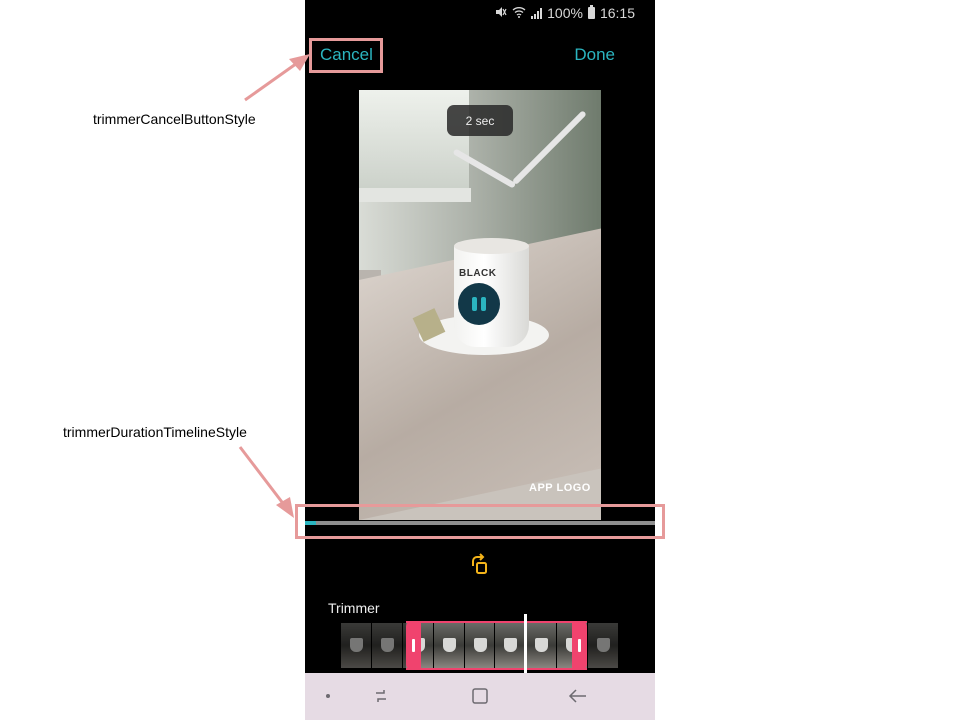 The image size is (960, 720). What do you see at coordinates (478, 273) in the screenshot?
I see `video-frame-cup-print: BLACK` at bounding box center [478, 273].